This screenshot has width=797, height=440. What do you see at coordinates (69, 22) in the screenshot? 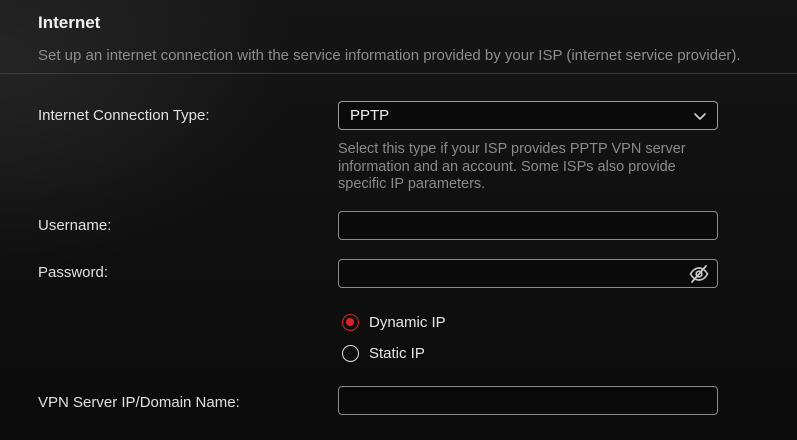
I see `section-title: Internet` at bounding box center [69, 22].